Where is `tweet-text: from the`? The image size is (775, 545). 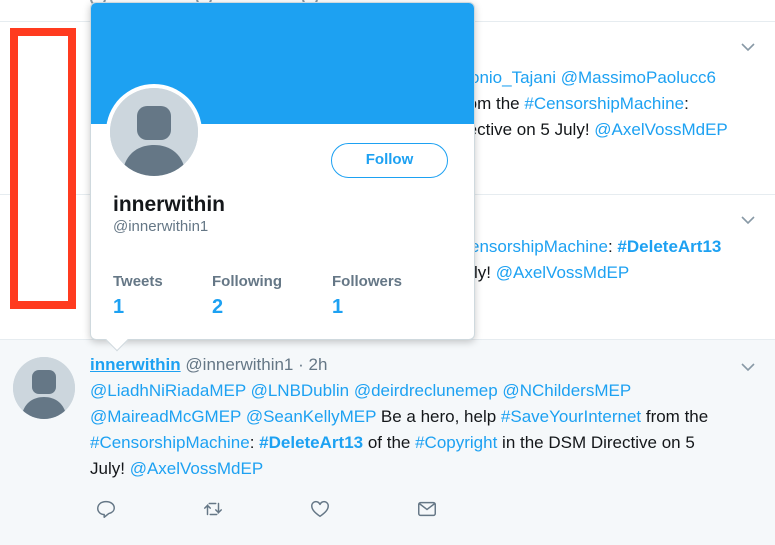
tweet-text: from the is located at coordinates (675, 416).